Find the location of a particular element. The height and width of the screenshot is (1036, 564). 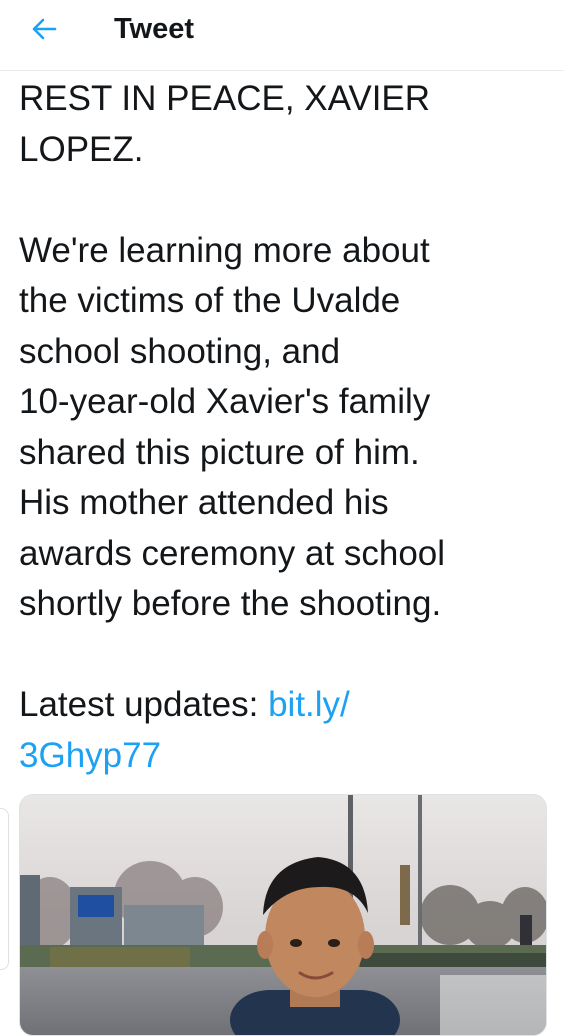

top-bar: Tweet is located at coordinates (282, 35).